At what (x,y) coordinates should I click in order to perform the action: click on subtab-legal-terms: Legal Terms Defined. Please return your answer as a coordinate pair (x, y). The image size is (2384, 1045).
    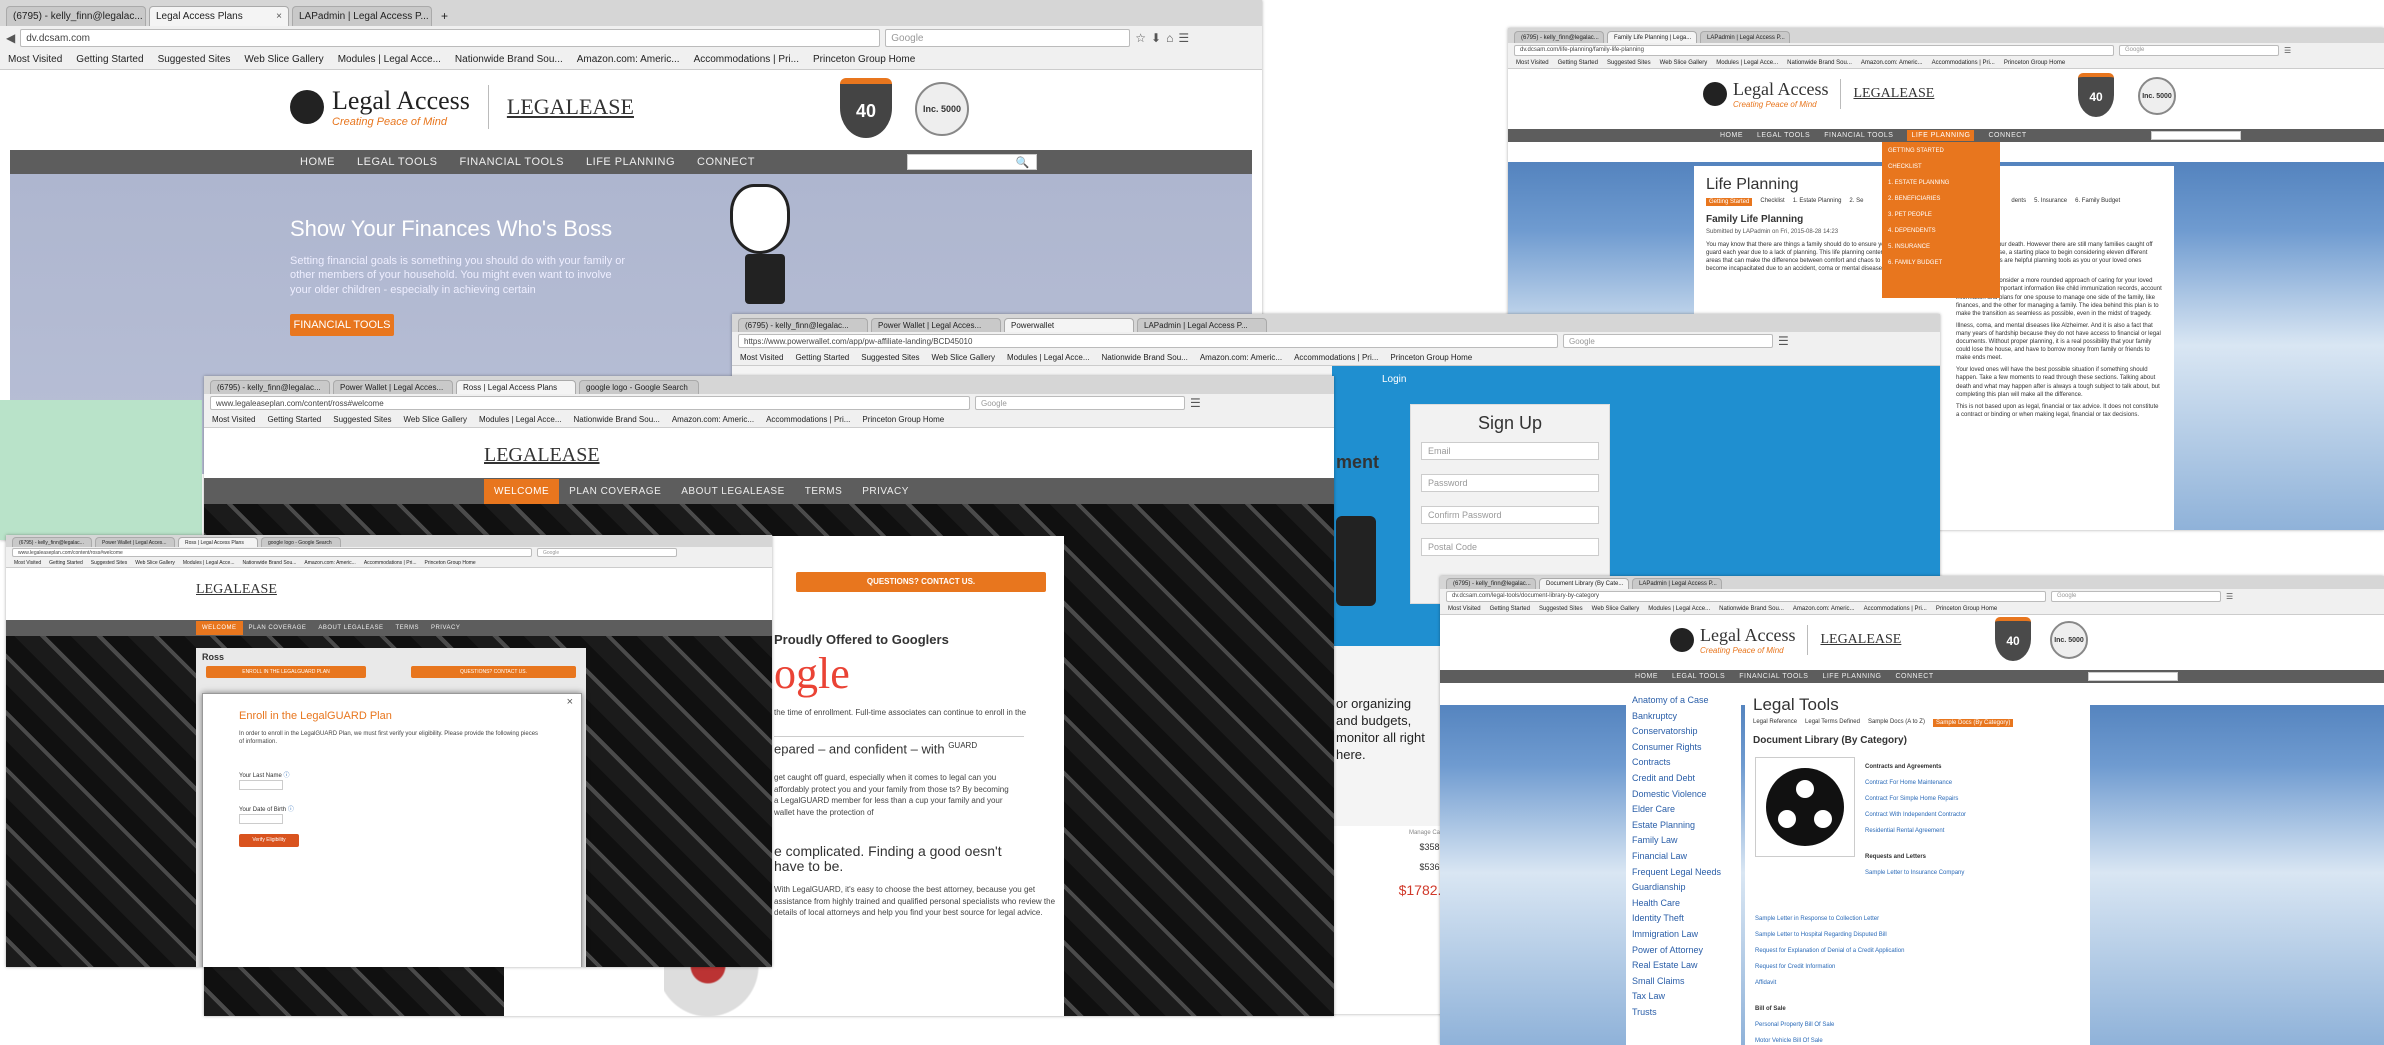
    Looking at the image, I should click on (1832, 723).